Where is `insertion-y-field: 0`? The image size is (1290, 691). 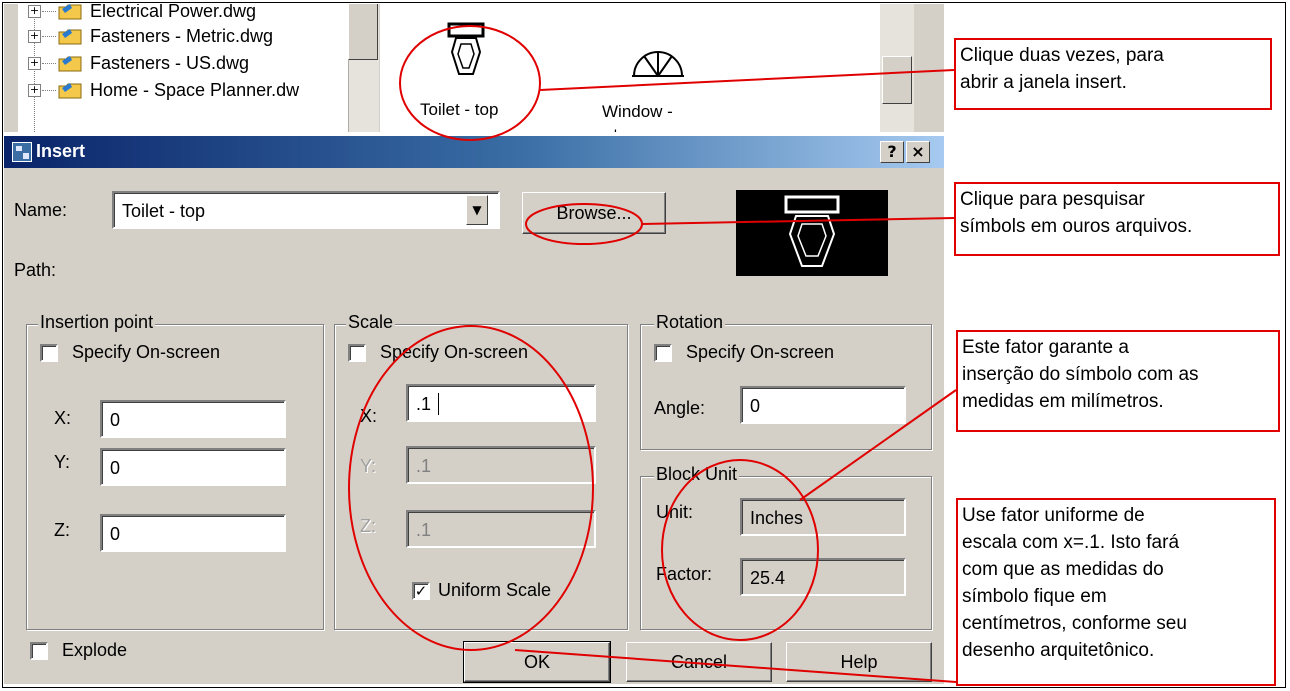 insertion-y-field: 0 is located at coordinates (193, 467).